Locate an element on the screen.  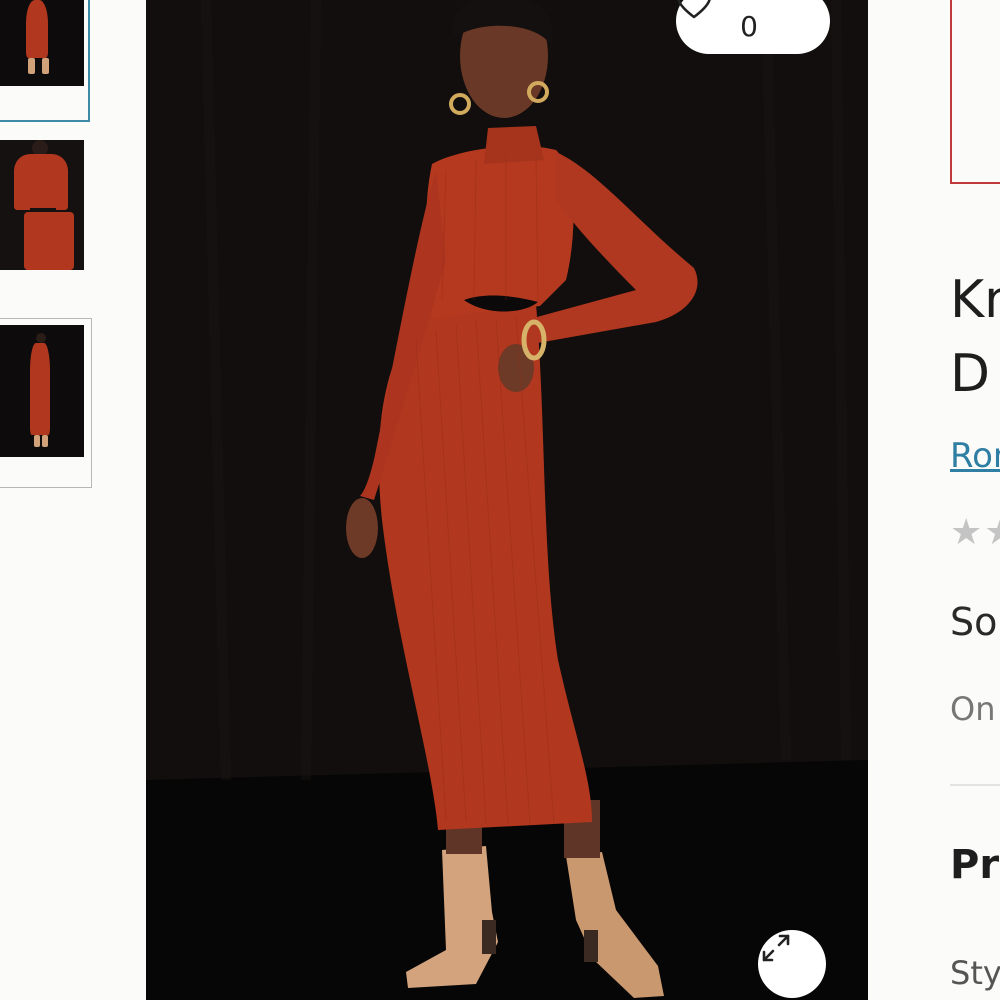
sold-by-text: So is located at coordinates (974, 622).